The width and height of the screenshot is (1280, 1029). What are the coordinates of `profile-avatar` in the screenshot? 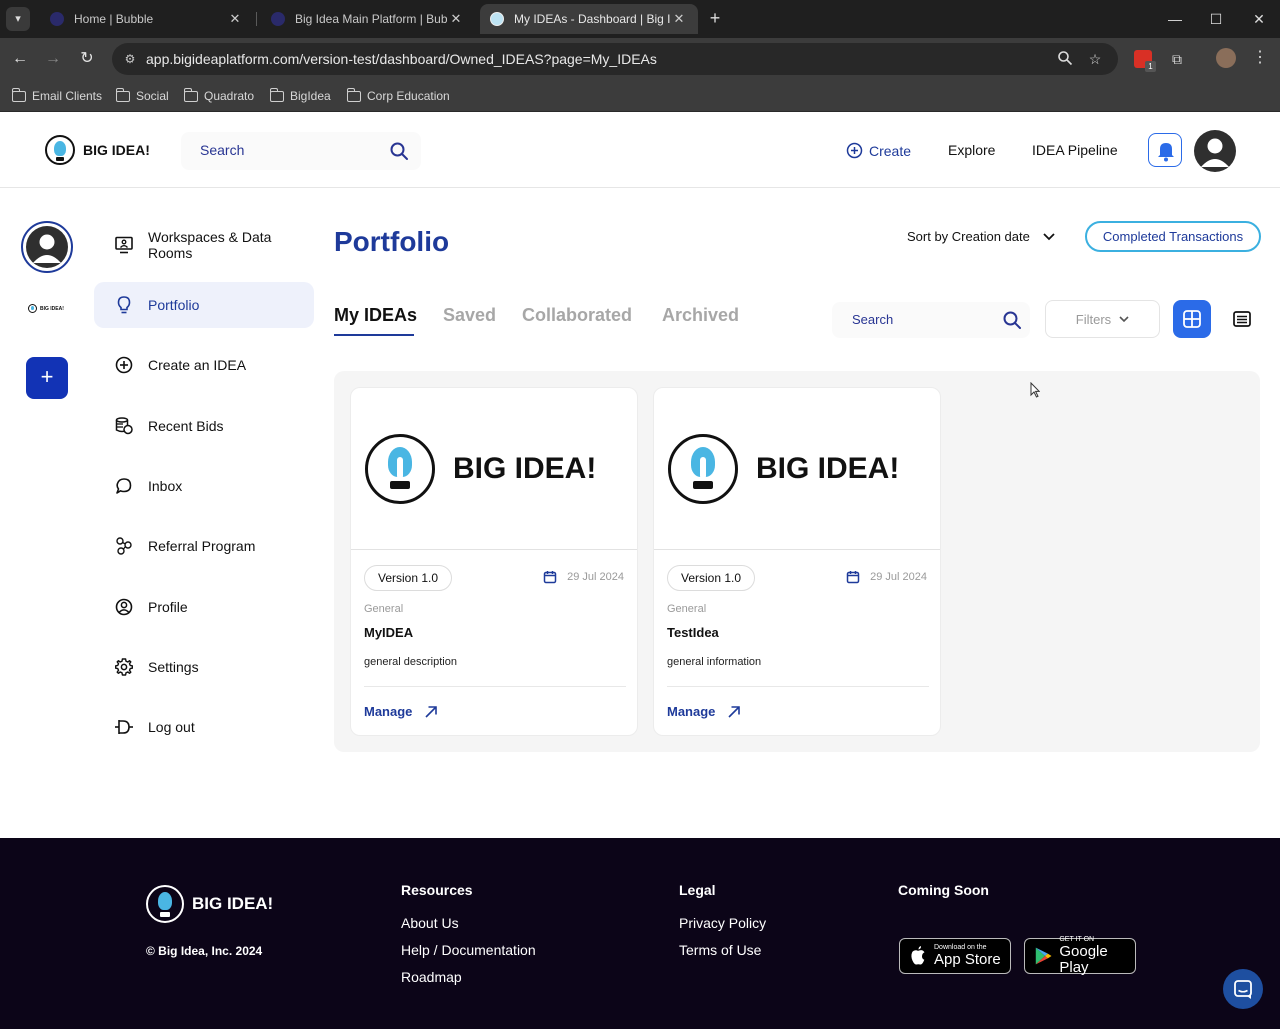 It's located at (1226, 58).